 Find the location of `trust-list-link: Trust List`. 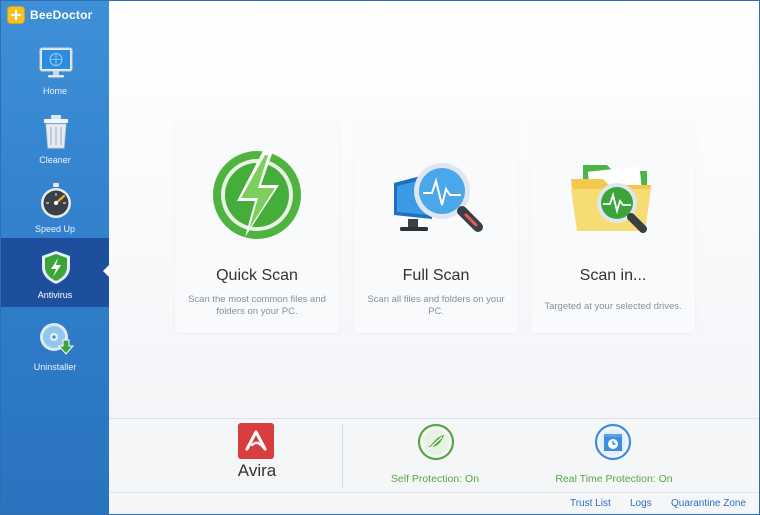

trust-list-link: Trust List is located at coordinates (590, 503).